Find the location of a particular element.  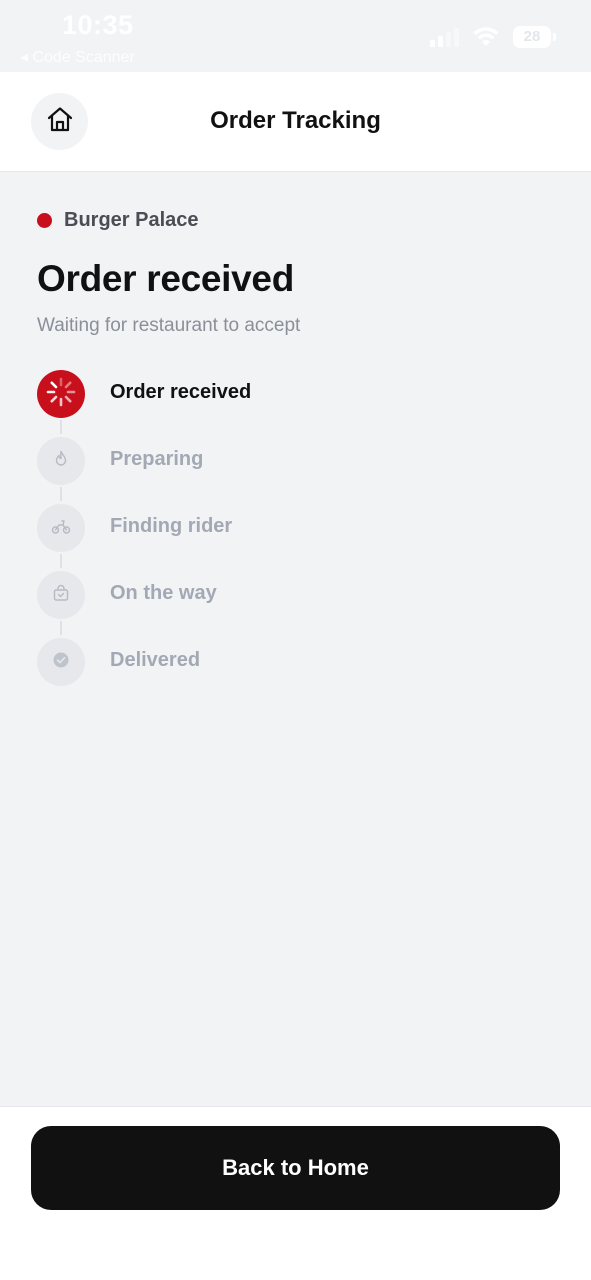

bag-icon is located at coordinates (61, 595).